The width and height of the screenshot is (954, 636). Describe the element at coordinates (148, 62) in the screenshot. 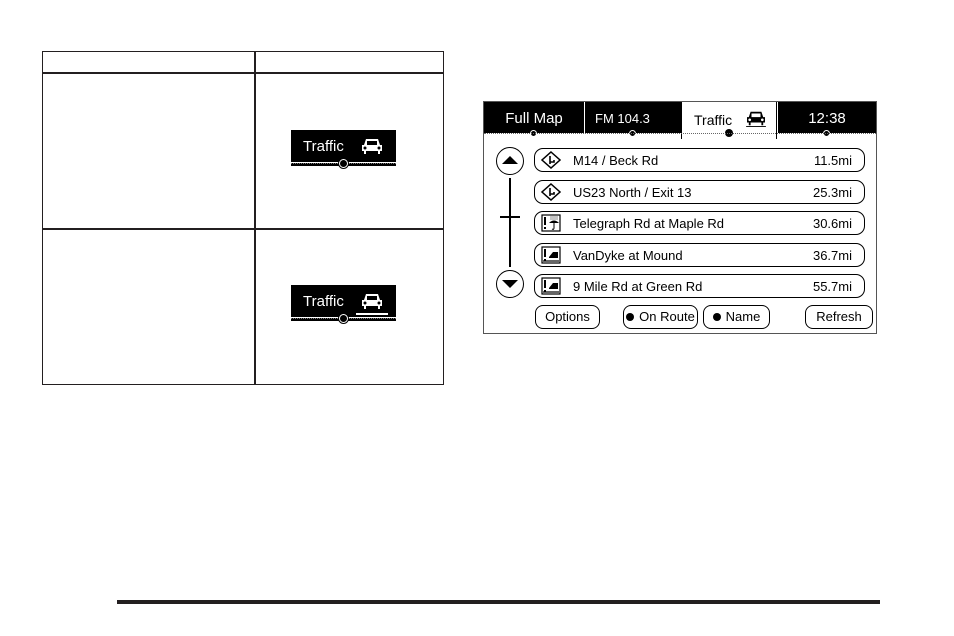

I see `header-cell-description` at that location.